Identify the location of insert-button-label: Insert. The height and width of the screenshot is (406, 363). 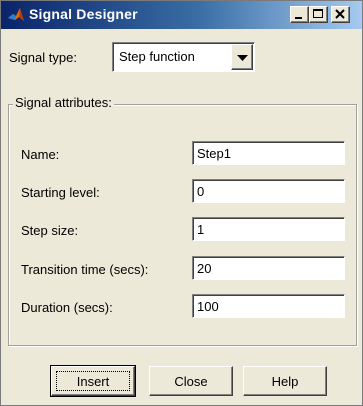
(93, 381).